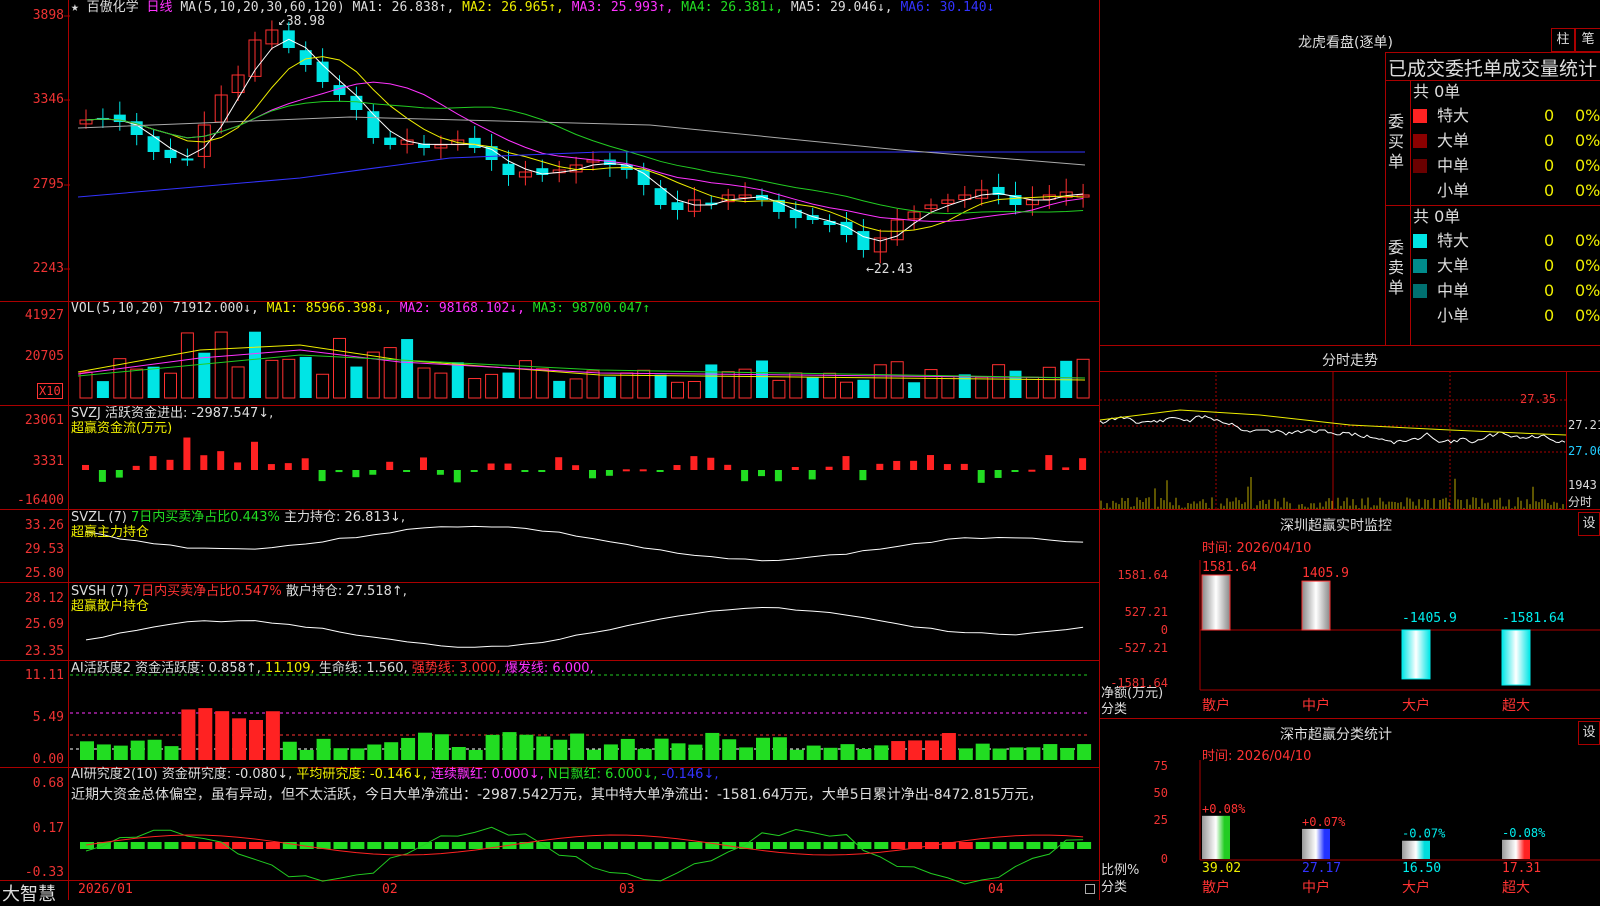 This screenshot has width=1600, height=906. Describe the element at coordinates (390, 889) in the screenshot. I see `time-axis-label: 02` at that location.